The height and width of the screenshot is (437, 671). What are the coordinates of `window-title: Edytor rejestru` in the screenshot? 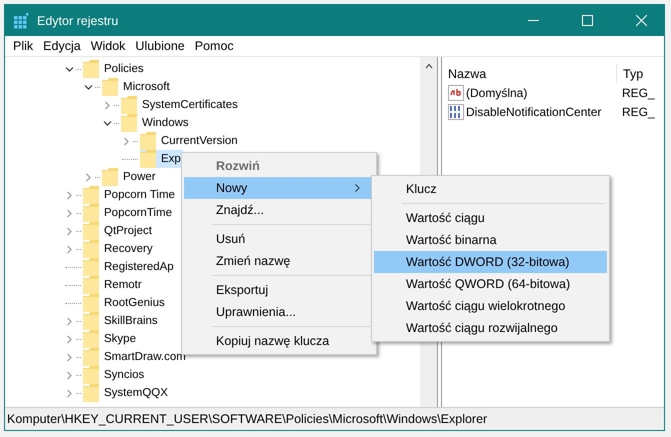 It's located at (77, 21).